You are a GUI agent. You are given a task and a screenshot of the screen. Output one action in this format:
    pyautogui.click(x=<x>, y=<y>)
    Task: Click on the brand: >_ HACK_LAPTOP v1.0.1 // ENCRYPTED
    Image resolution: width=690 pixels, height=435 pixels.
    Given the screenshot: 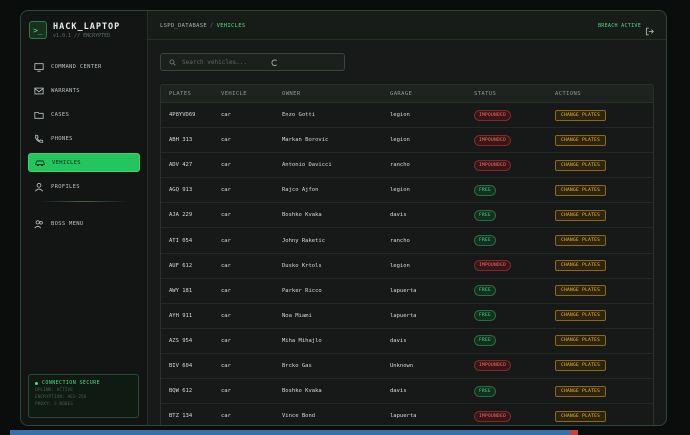 What is the action you would take?
    pyautogui.click(x=74, y=30)
    